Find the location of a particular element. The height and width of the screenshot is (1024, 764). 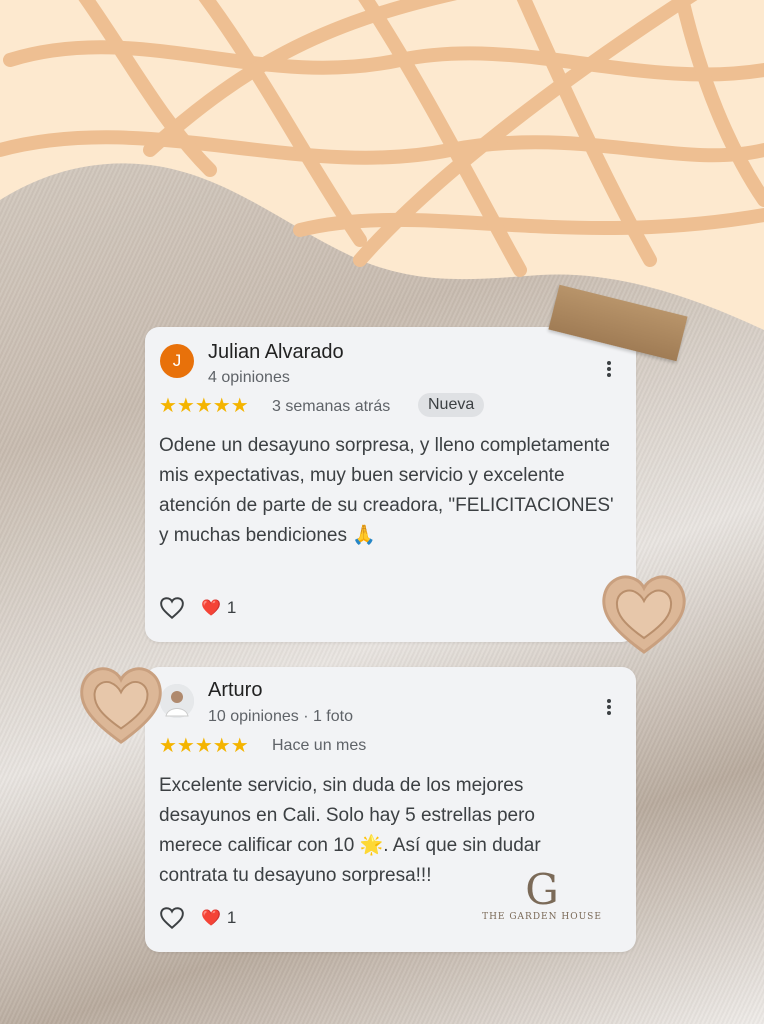

logo-monogram: G is located at coordinates (542, 889).